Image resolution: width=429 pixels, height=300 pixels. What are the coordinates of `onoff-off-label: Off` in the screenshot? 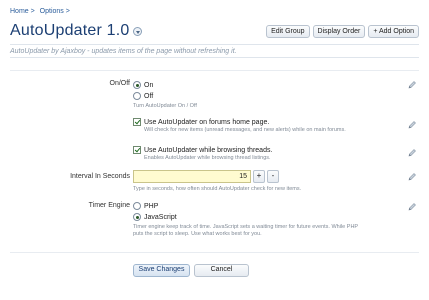 It's located at (149, 96).